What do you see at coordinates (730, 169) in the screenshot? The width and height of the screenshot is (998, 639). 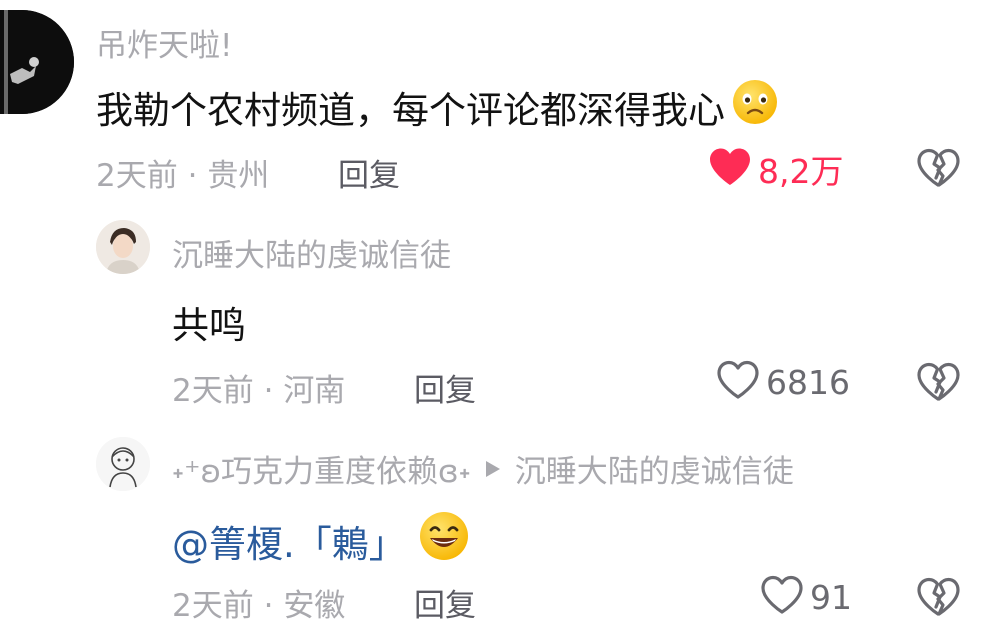 I see `heart-filled-icon` at bounding box center [730, 169].